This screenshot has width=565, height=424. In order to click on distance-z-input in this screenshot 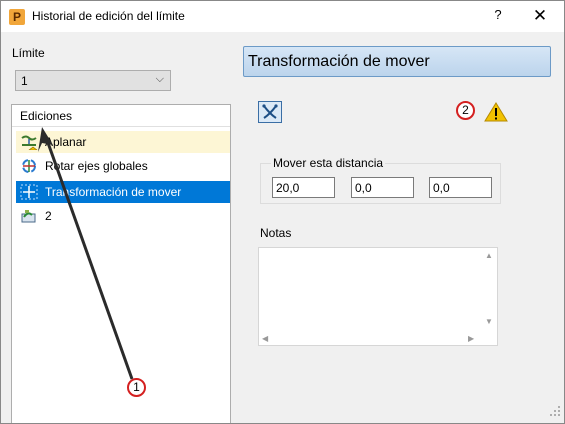, I will do `click(460, 187)`.